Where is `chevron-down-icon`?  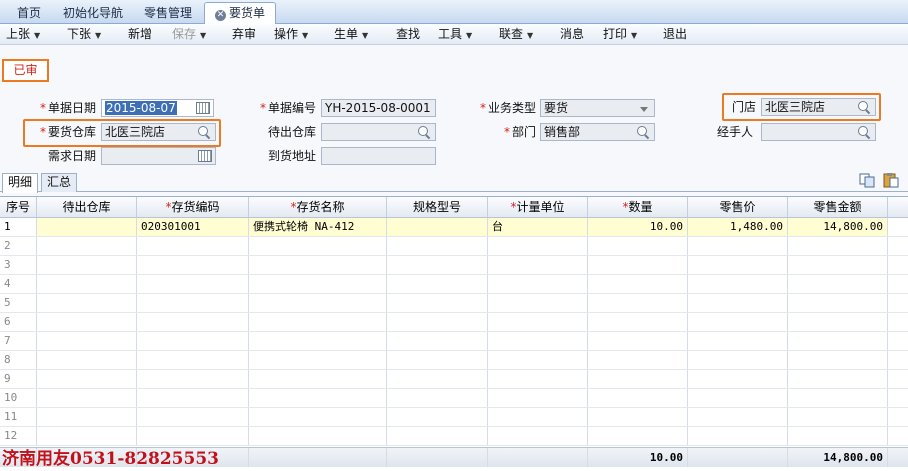 chevron-down-icon is located at coordinates (644, 108).